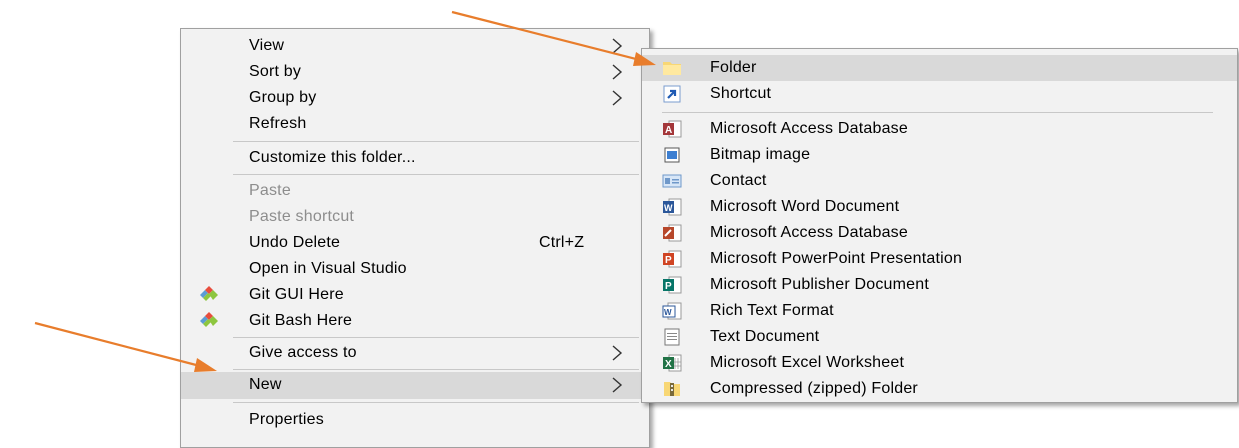 This screenshot has width=1239, height=448. I want to click on submenu-item-access-database: A Microsoft Access Database, so click(939, 129).